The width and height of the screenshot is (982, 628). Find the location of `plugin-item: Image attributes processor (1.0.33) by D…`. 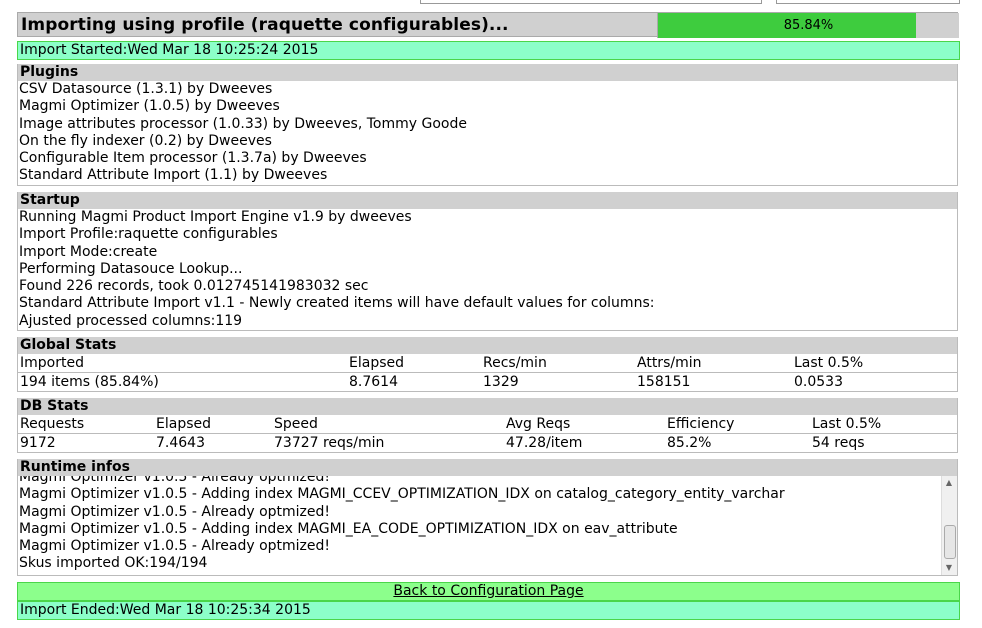

plugin-item: Image attributes processor (1.0.33) by D… is located at coordinates (243, 123).